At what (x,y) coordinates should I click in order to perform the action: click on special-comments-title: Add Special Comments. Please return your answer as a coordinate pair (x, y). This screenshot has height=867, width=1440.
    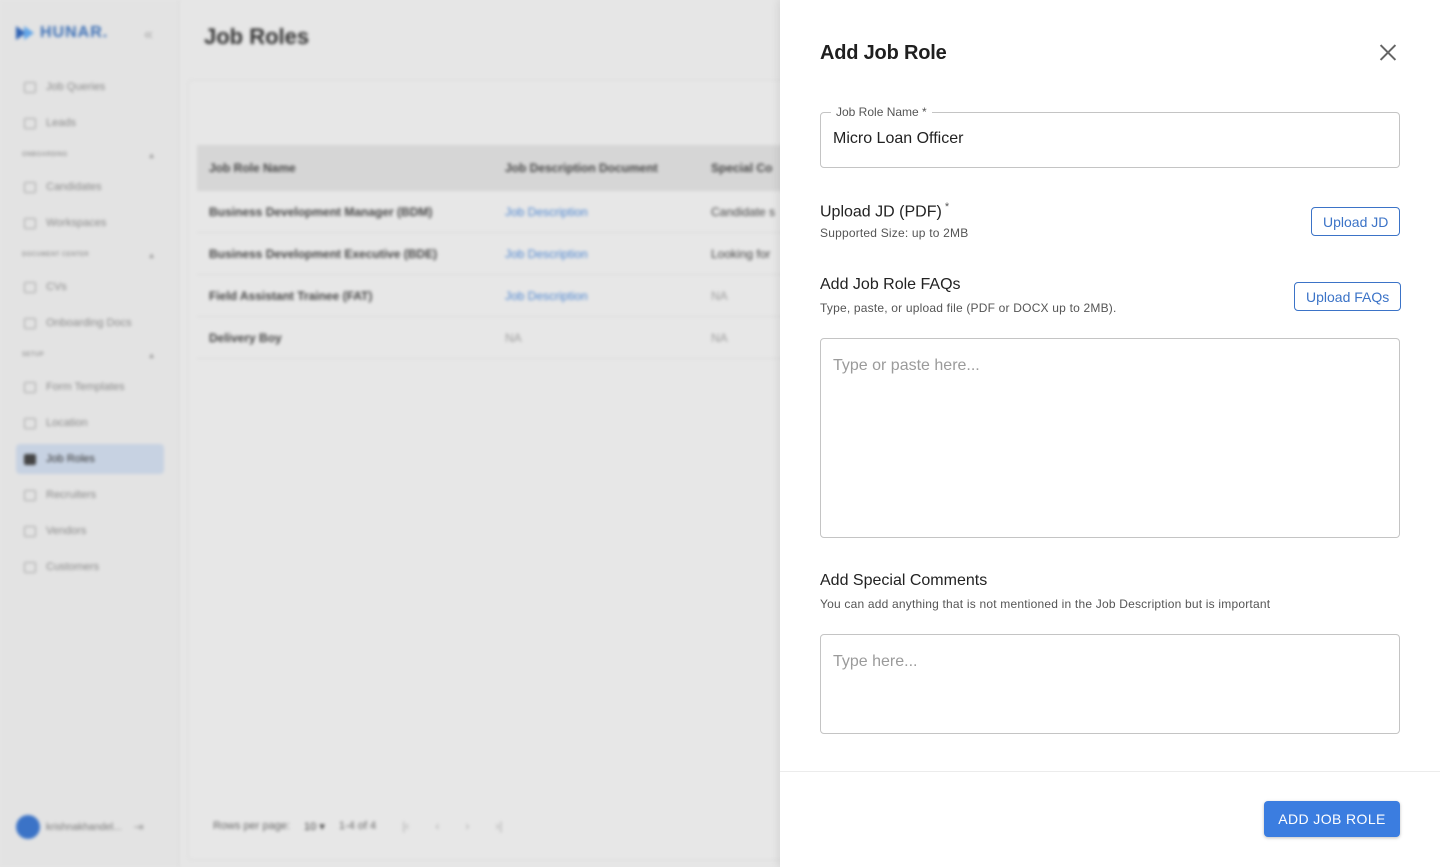
    Looking at the image, I should click on (904, 580).